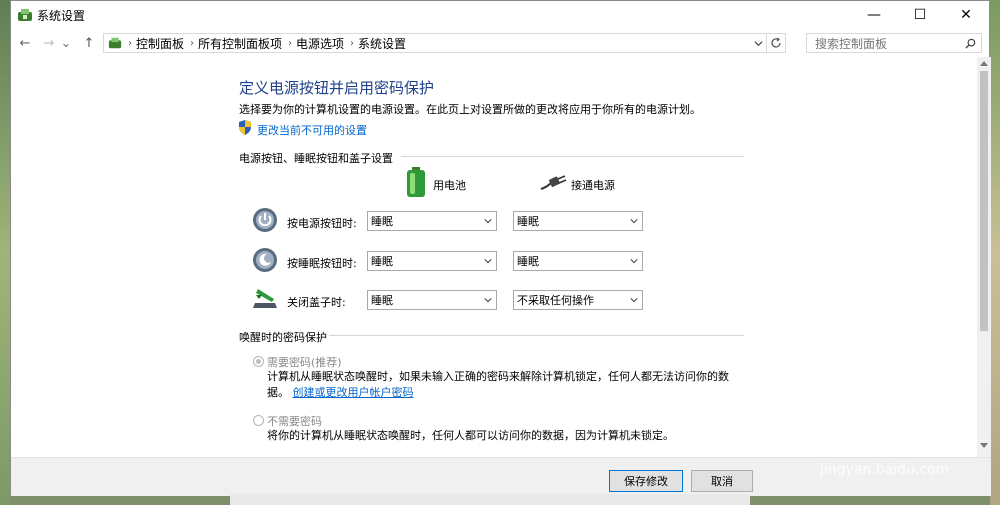 The height and width of the screenshot is (505, 1000). Describe the element at coordinates (353, 392) in the screenshot. I see `create-change-password-link: 创建或更改用户帐户密码` at that location.